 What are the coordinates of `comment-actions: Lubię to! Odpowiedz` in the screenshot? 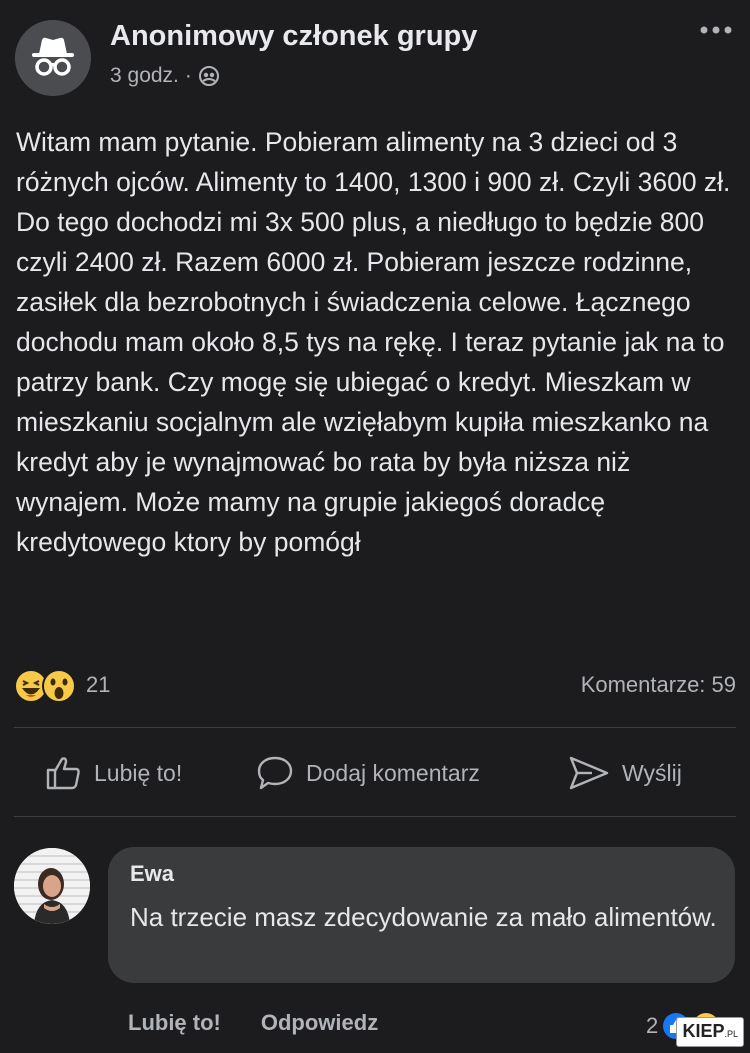 It's located at (253, 1023).